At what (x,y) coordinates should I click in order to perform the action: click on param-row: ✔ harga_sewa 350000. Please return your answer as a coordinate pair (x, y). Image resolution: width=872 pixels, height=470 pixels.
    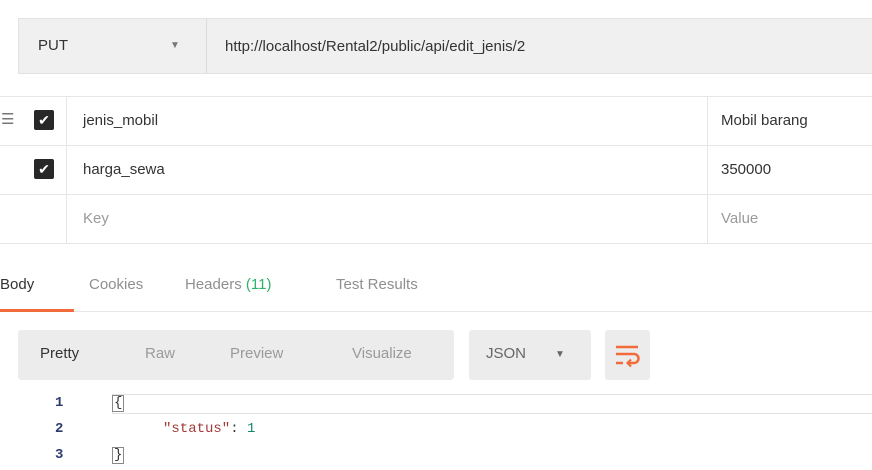
    Looking at the image, I should click on (436, 170).